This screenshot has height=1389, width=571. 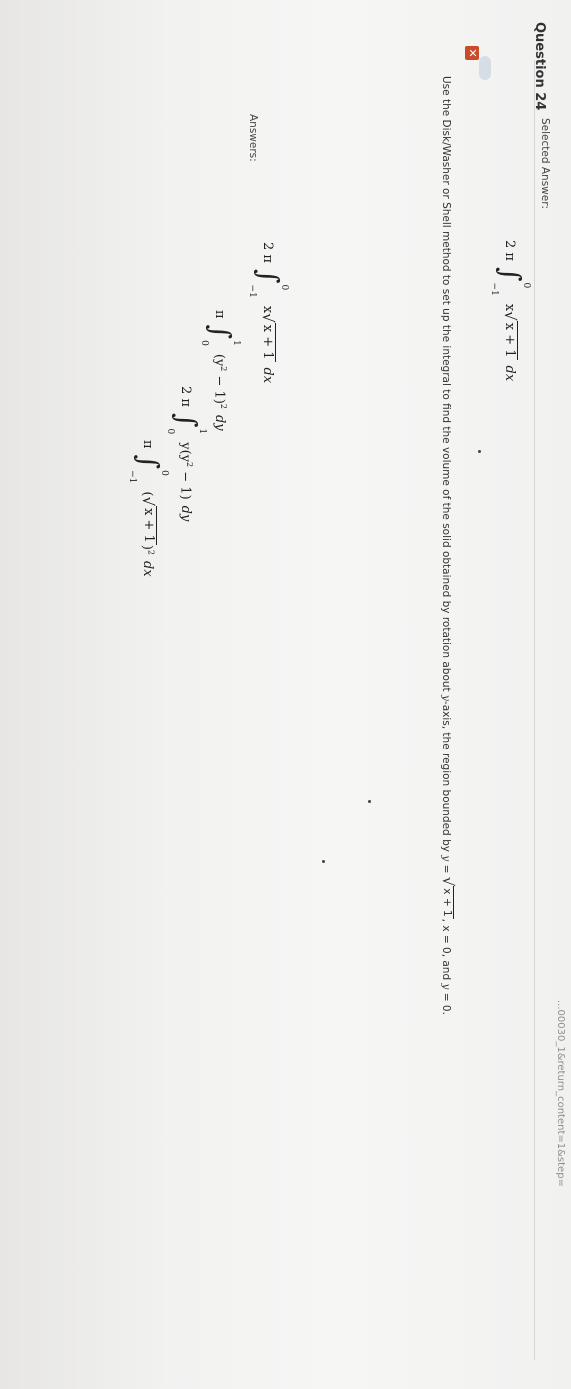 I want to click on selected-answer-math: 2 π ∫ 0 −1 x √ x + 1 dx, so click(x=510, y=311).